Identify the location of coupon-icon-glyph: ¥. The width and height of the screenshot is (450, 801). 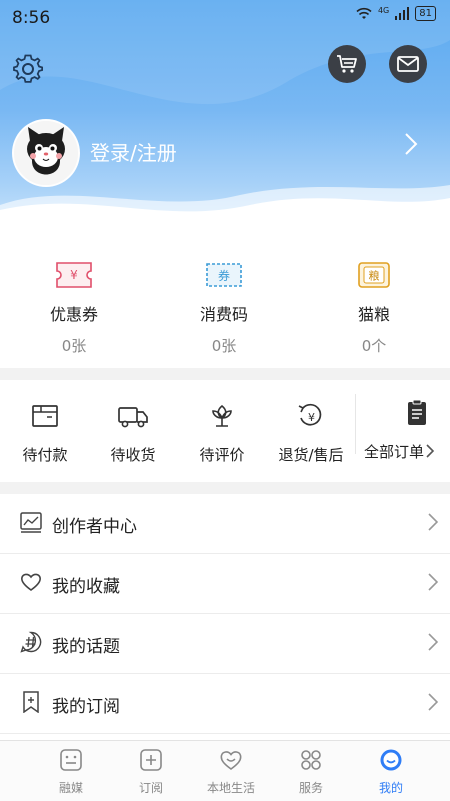
(74, 275).